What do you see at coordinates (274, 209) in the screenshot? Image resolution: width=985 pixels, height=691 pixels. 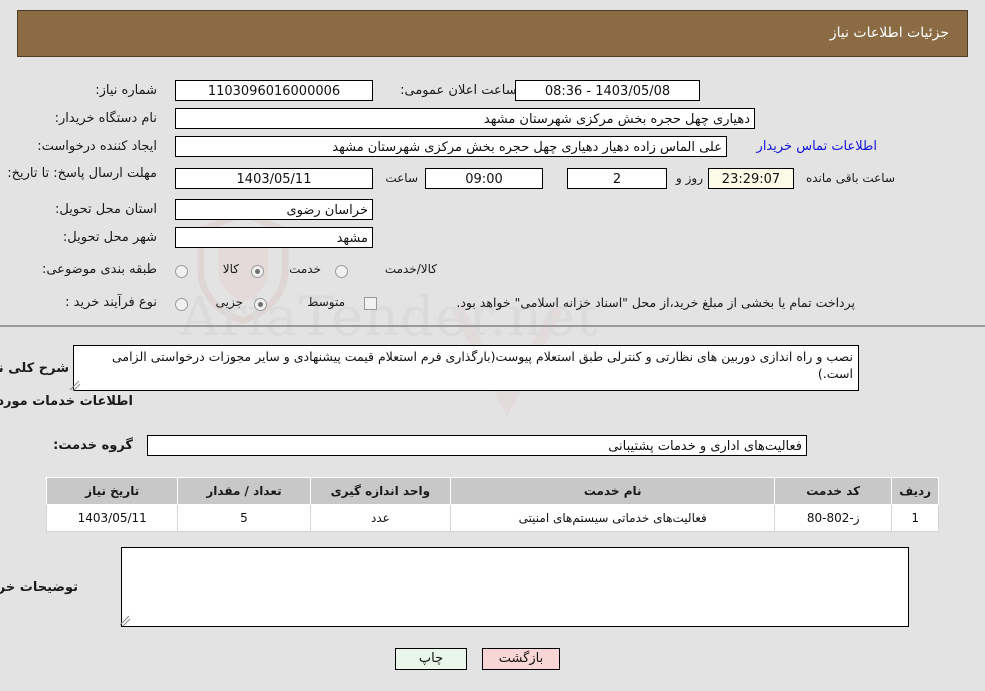 I see `province-value: خراسان رضوی` at bounding box center [274, 209].